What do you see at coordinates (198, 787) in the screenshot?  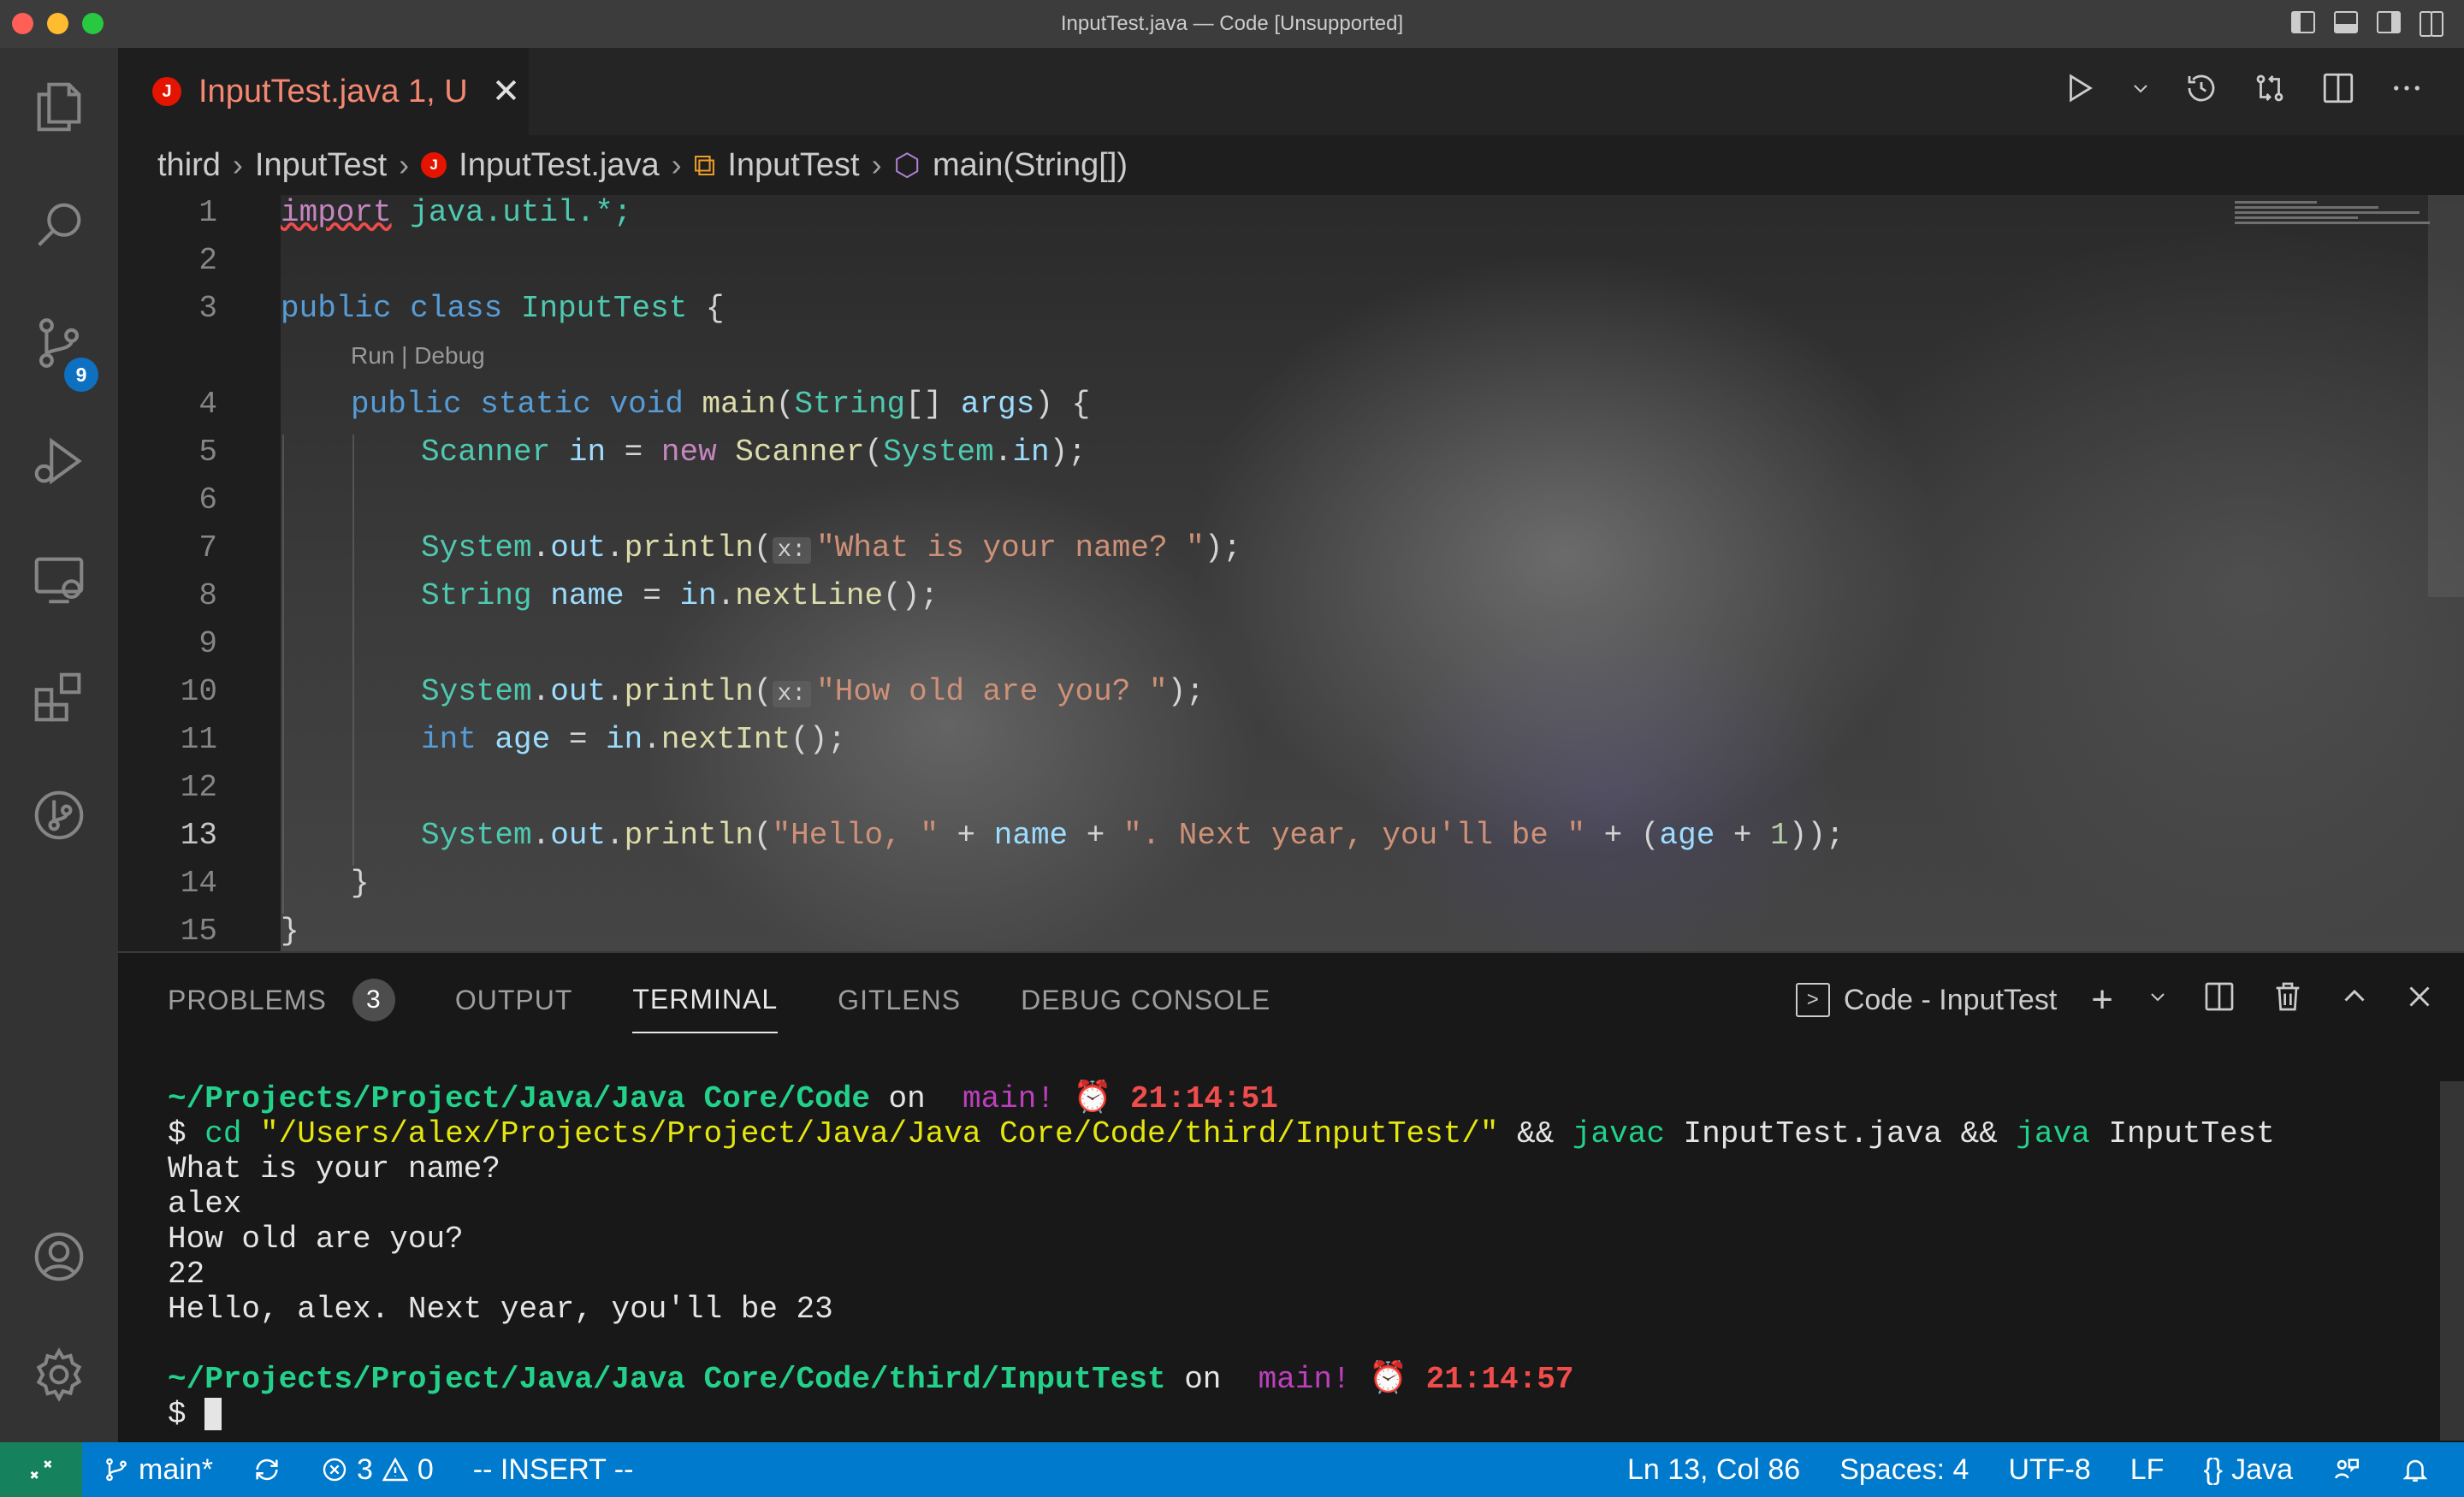 I see `line-number: 12` at bounding box center [198, 787].